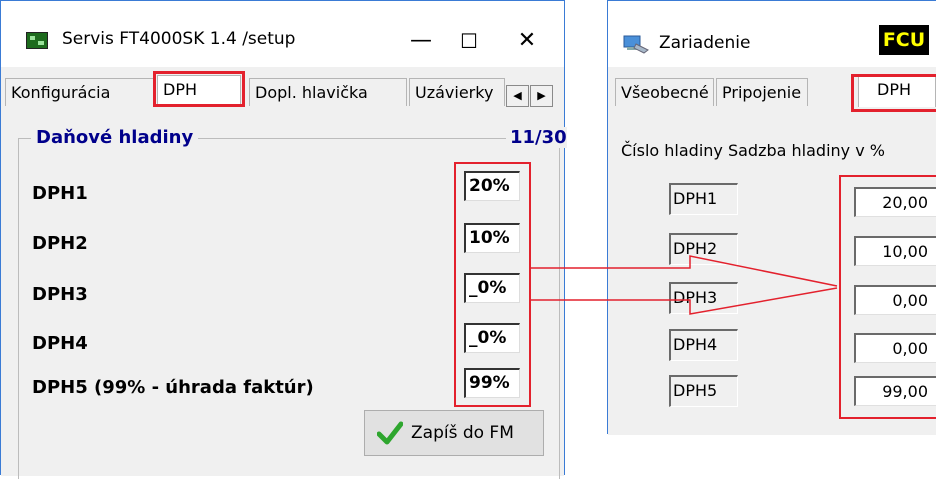  I want to click on arrow-dph2-dph3-bottom, so click(684, 301).